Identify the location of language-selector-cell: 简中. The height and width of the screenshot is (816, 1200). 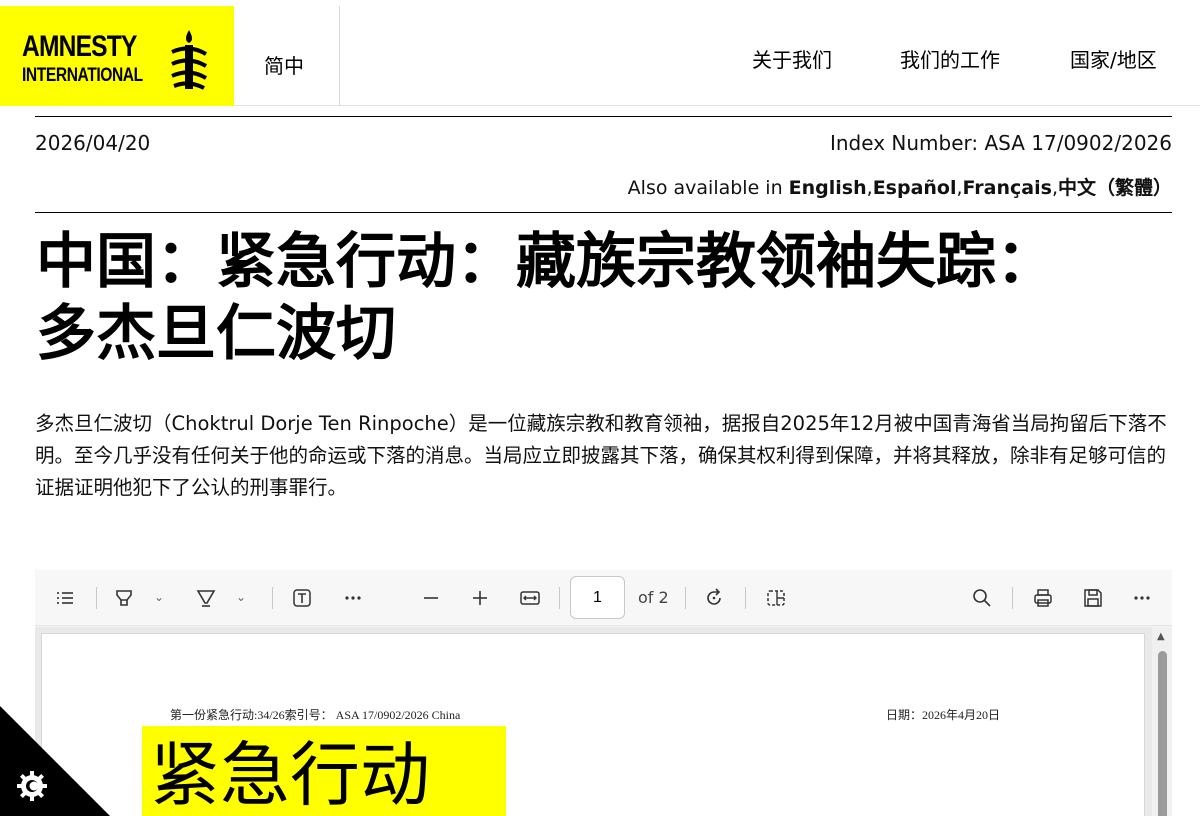
(287, 56).